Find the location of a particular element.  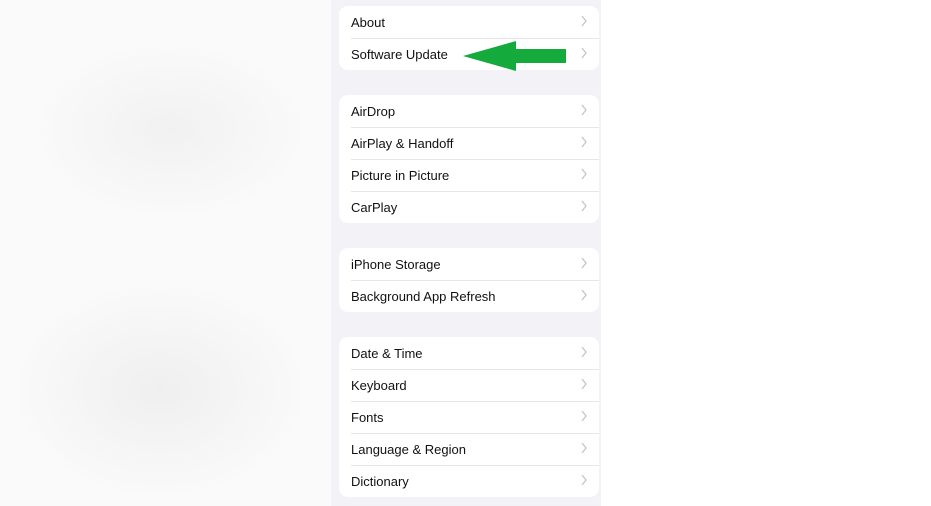

row-label: CarPlay is located at coordinates (374, 207).